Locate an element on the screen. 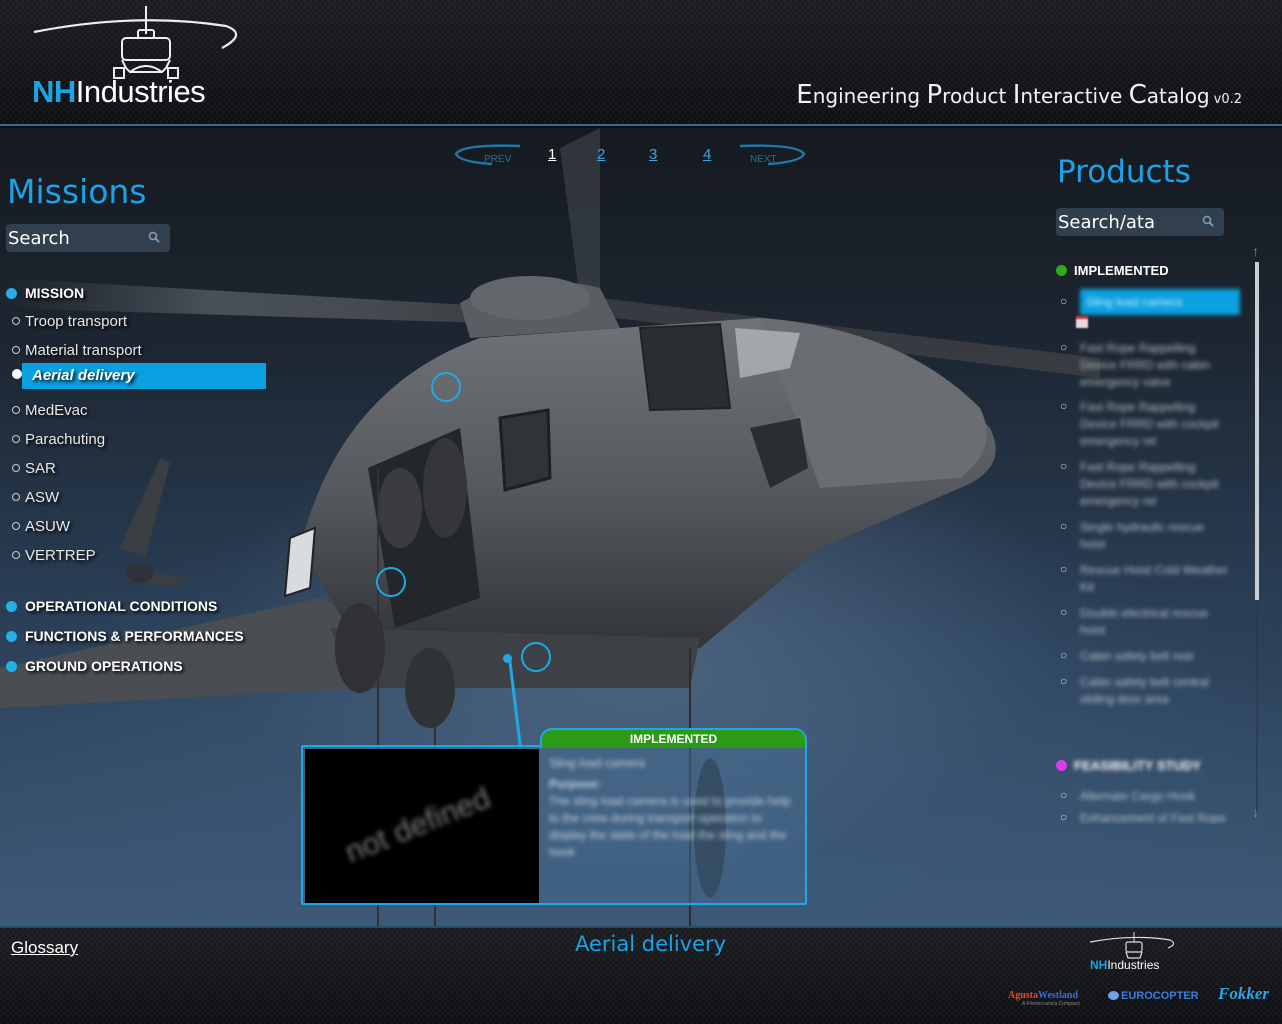 Image resolution: width=1282 pixels, height=1024 pixels. mission-item-vertrep: VERTREP is located at coordinates (54, 555).